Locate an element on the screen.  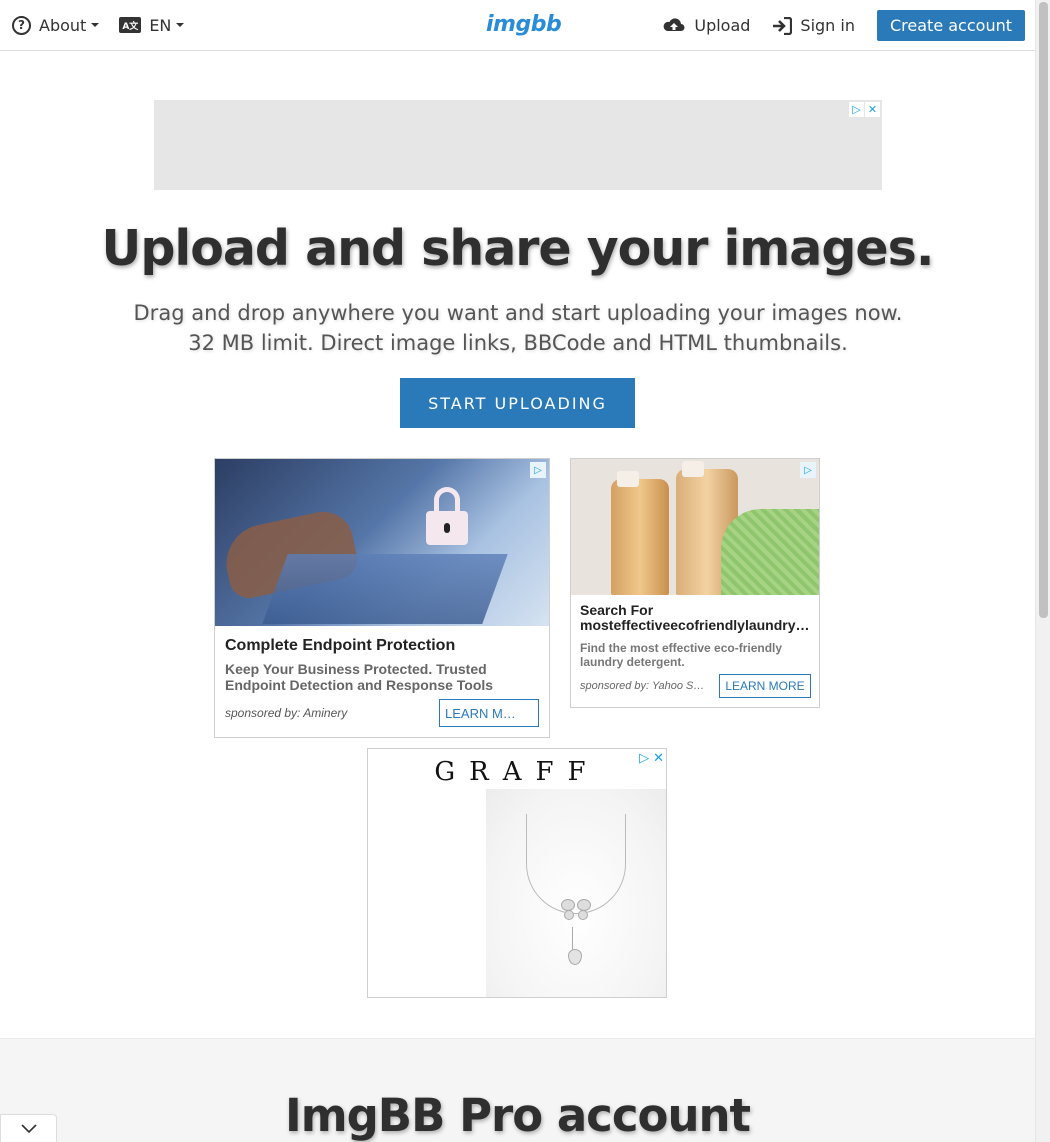
ad-sponsor: sponsored by: Aminery is located at coordinates (286, 713).